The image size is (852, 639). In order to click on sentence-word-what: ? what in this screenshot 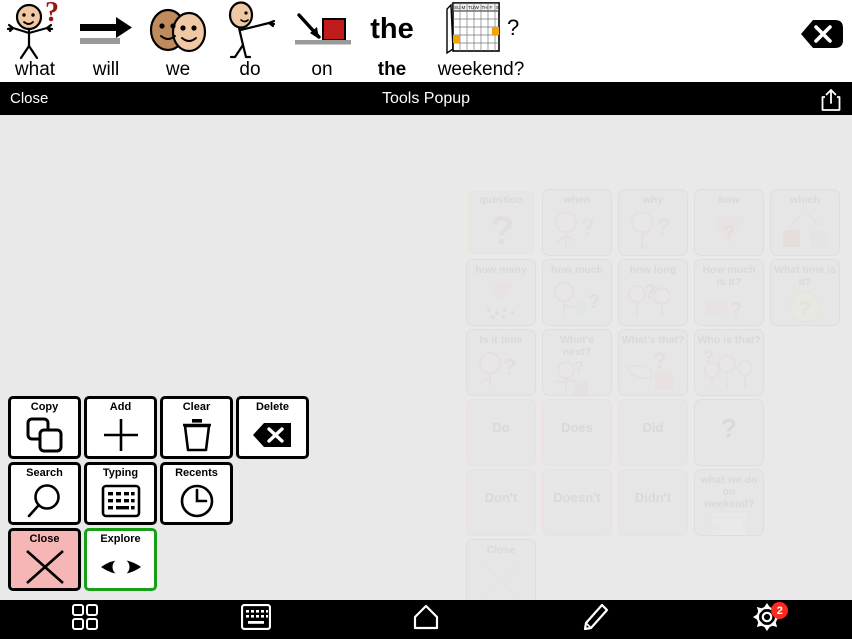, I will do `click(35, 41)`.